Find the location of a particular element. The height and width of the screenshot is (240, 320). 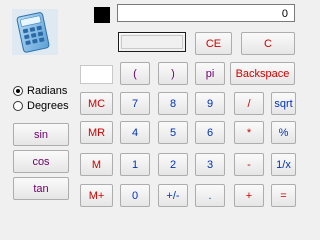

divide-button: / is located at coordinates (249, 103).